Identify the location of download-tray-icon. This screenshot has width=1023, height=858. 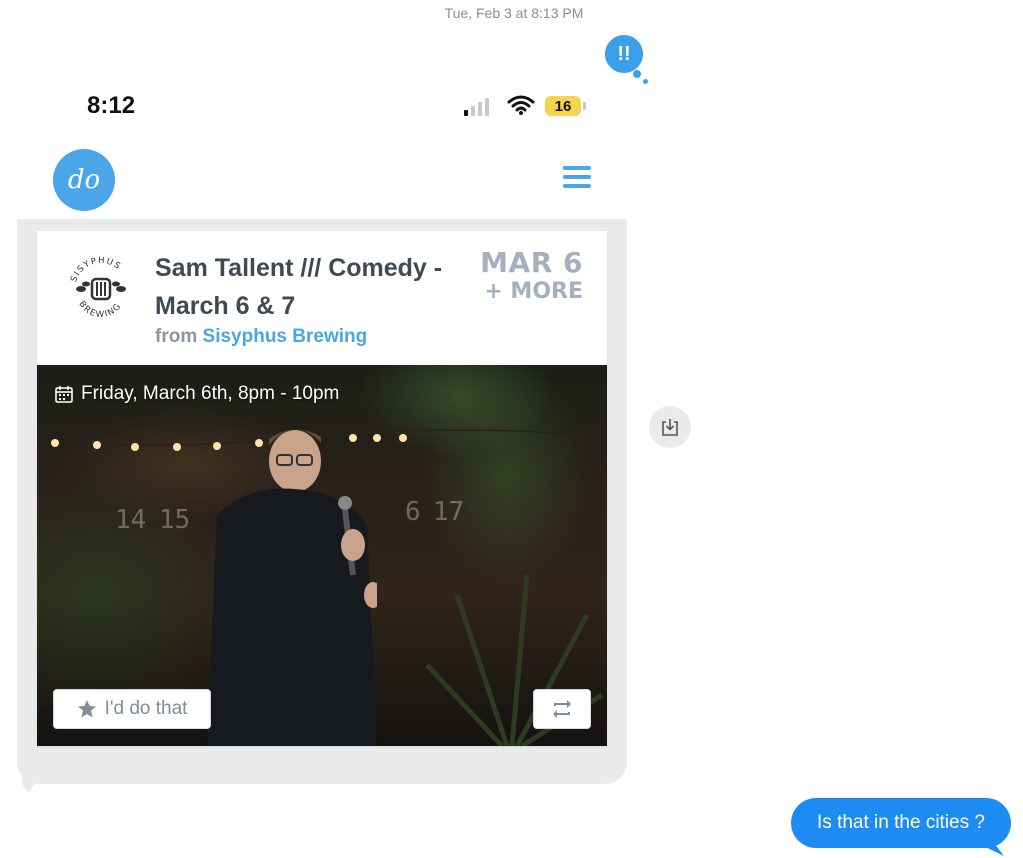
(670, 427).